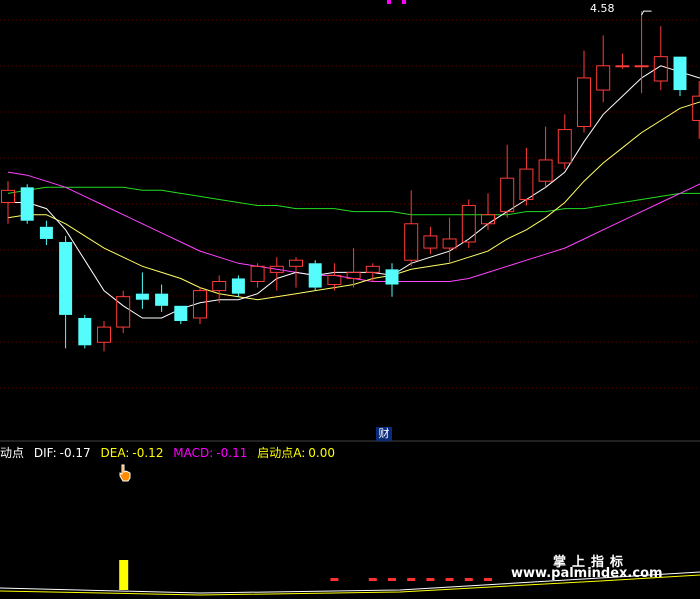 The image size is (700, 599). I want to click on legend-macd: MACD: -0.11, so click(212, 453).